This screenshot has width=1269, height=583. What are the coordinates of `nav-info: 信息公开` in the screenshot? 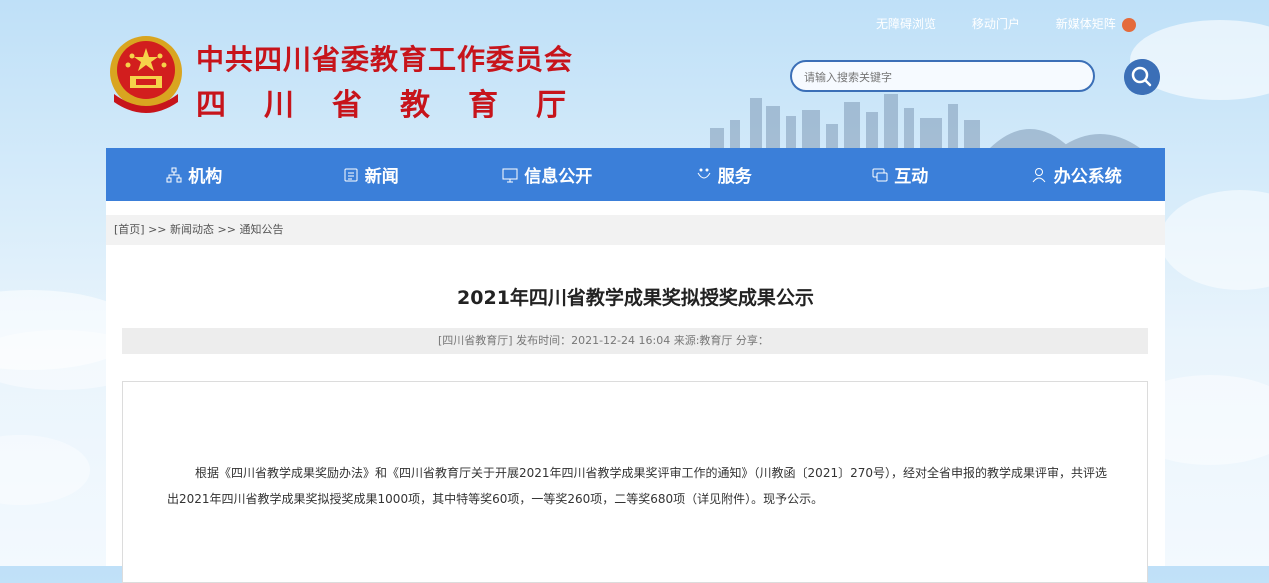 It's located at (547, 174).